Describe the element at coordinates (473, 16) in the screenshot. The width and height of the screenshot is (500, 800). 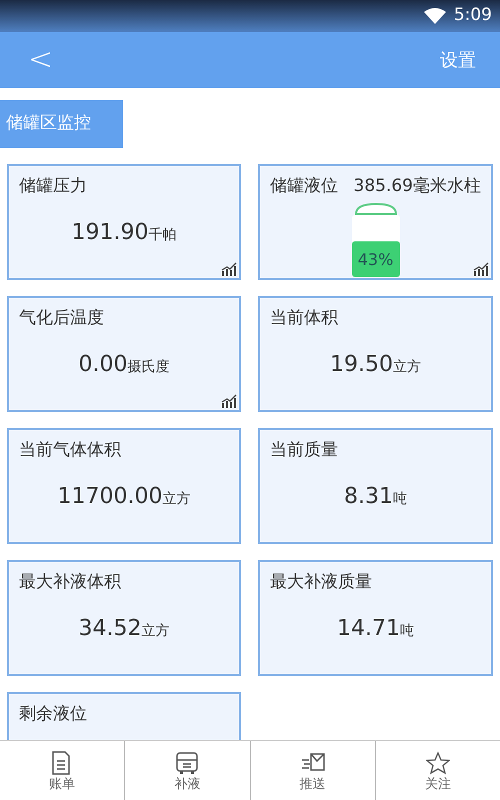
I see `status-time: 5:09` at that location.